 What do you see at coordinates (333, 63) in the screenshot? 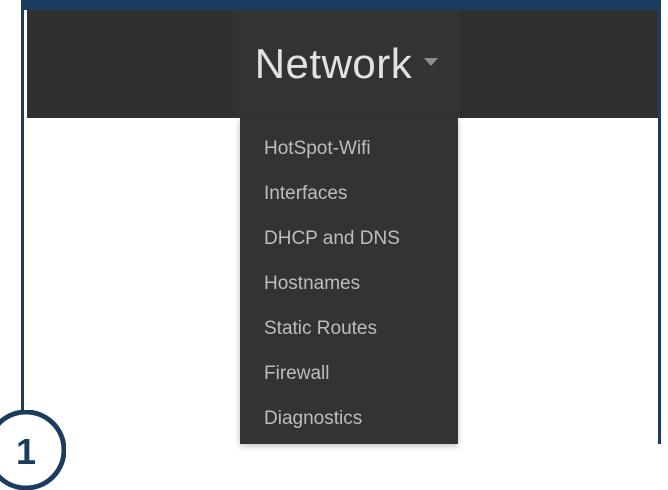
I see `nav-menu-label: Network` at bounding box center [333, 63].